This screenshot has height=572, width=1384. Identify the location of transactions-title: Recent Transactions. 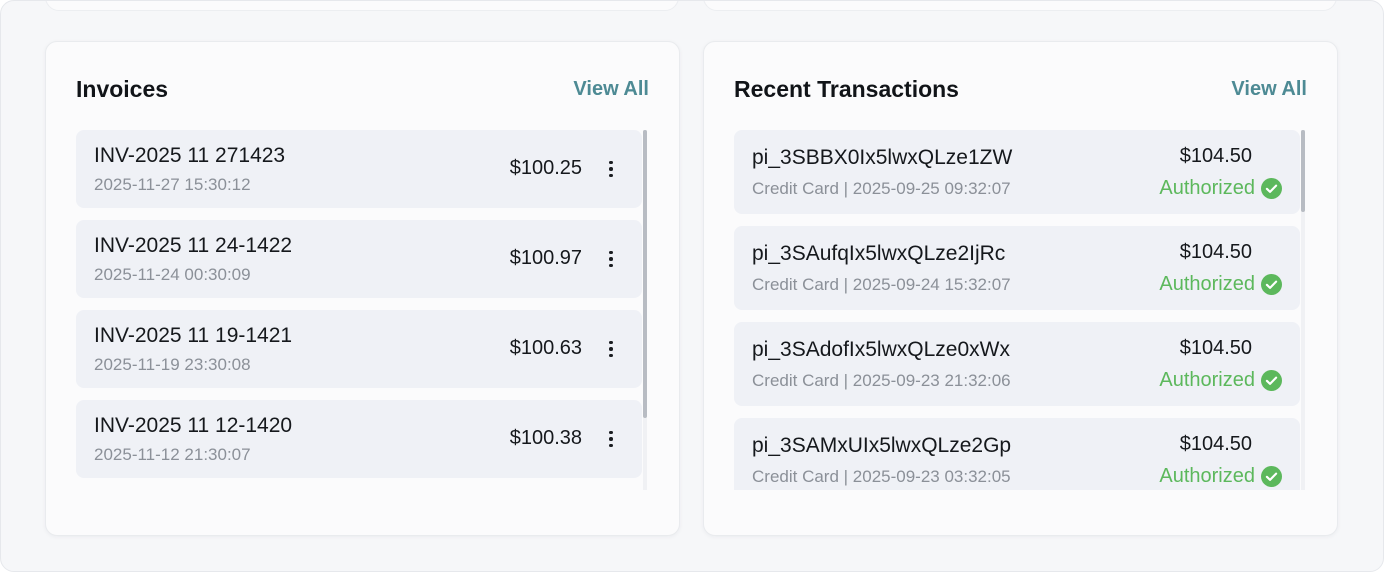
(846, 88).